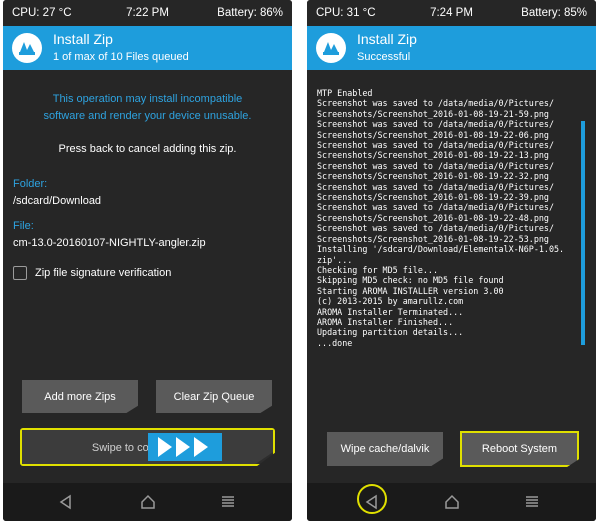 The width and height of the screenshot is (599, 521). What do you see at coordinates (147, 13) in the screenshot?
I see `status-bar: CPU: 27 °C 7:22 PM Battery: 86%` at bounding box center [147, 13].